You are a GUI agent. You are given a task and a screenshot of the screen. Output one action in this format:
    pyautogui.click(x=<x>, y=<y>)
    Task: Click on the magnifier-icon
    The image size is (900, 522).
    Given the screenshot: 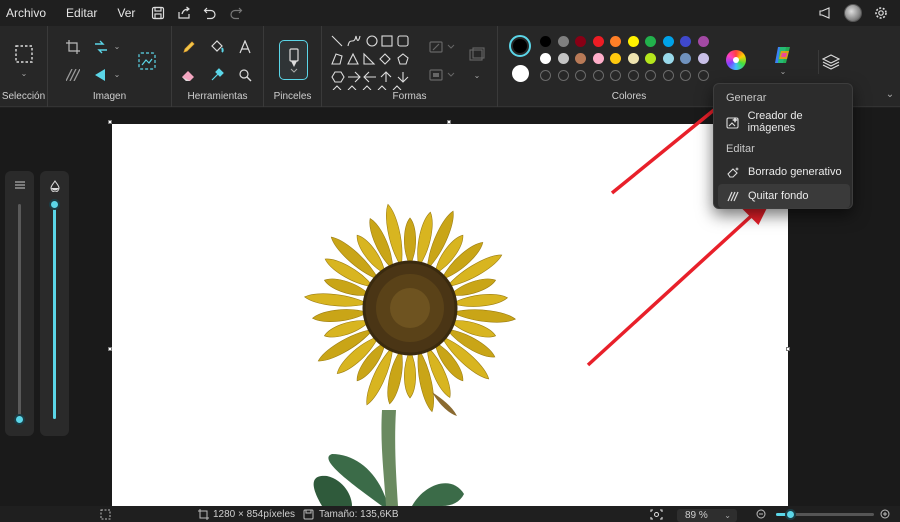 What is the action you would take?
    pyautogui.click(x=245, y=75)
    